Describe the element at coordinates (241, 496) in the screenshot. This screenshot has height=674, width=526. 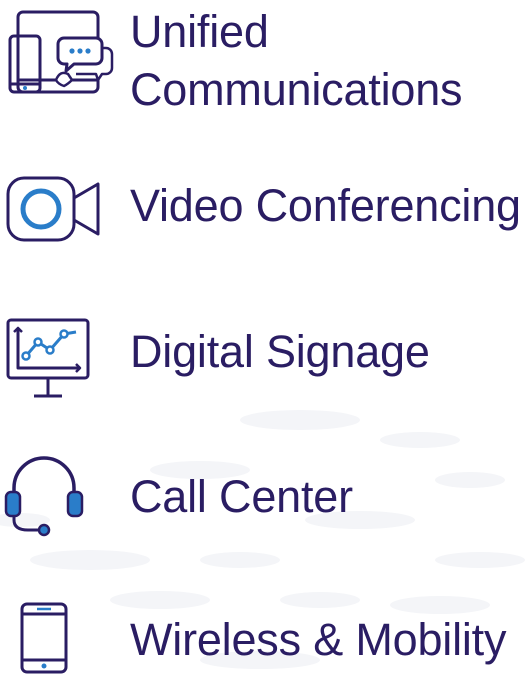
I see `label-call-center: Call Center` at that location.